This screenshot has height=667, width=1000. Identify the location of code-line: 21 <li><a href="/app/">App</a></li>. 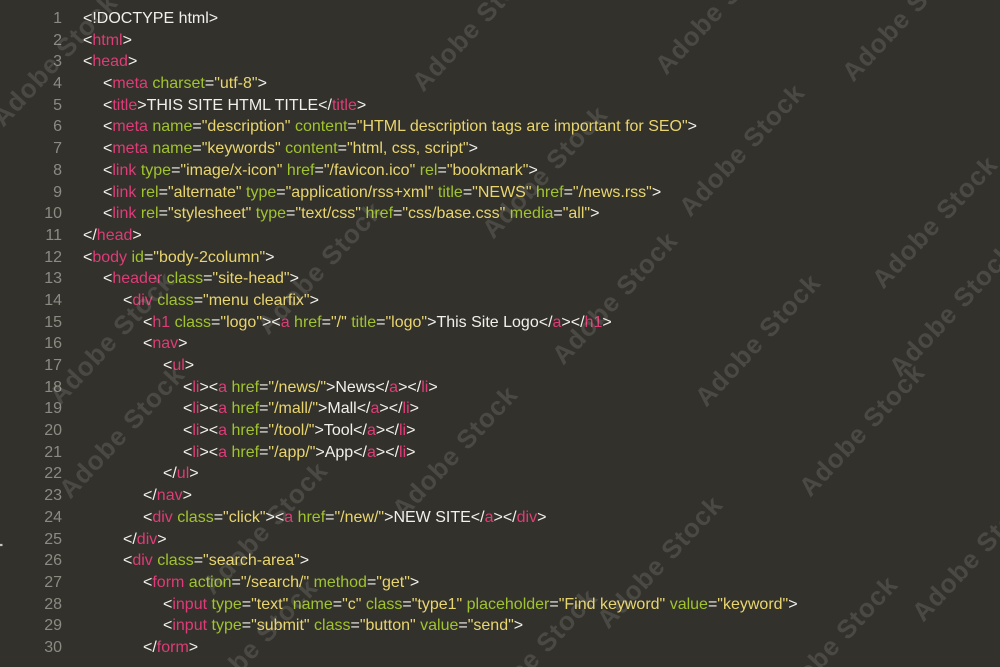
(399, 453).